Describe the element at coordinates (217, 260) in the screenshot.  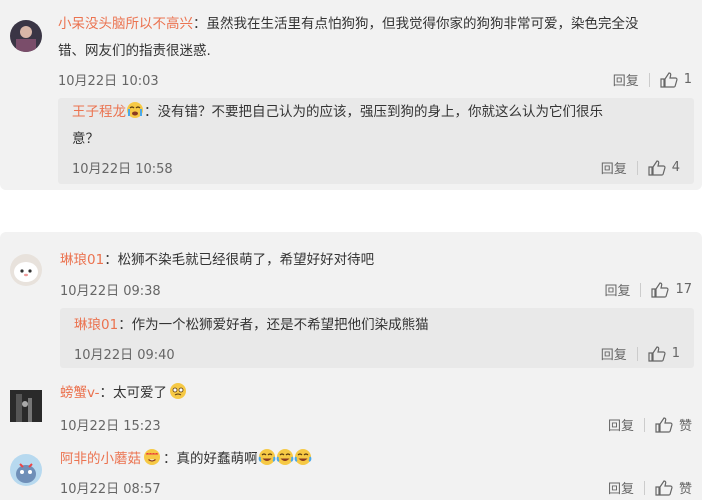
I see `comment-text: 琳琅01：松狮不染毛就已经很萌了，希望好好对待吧` at that location.